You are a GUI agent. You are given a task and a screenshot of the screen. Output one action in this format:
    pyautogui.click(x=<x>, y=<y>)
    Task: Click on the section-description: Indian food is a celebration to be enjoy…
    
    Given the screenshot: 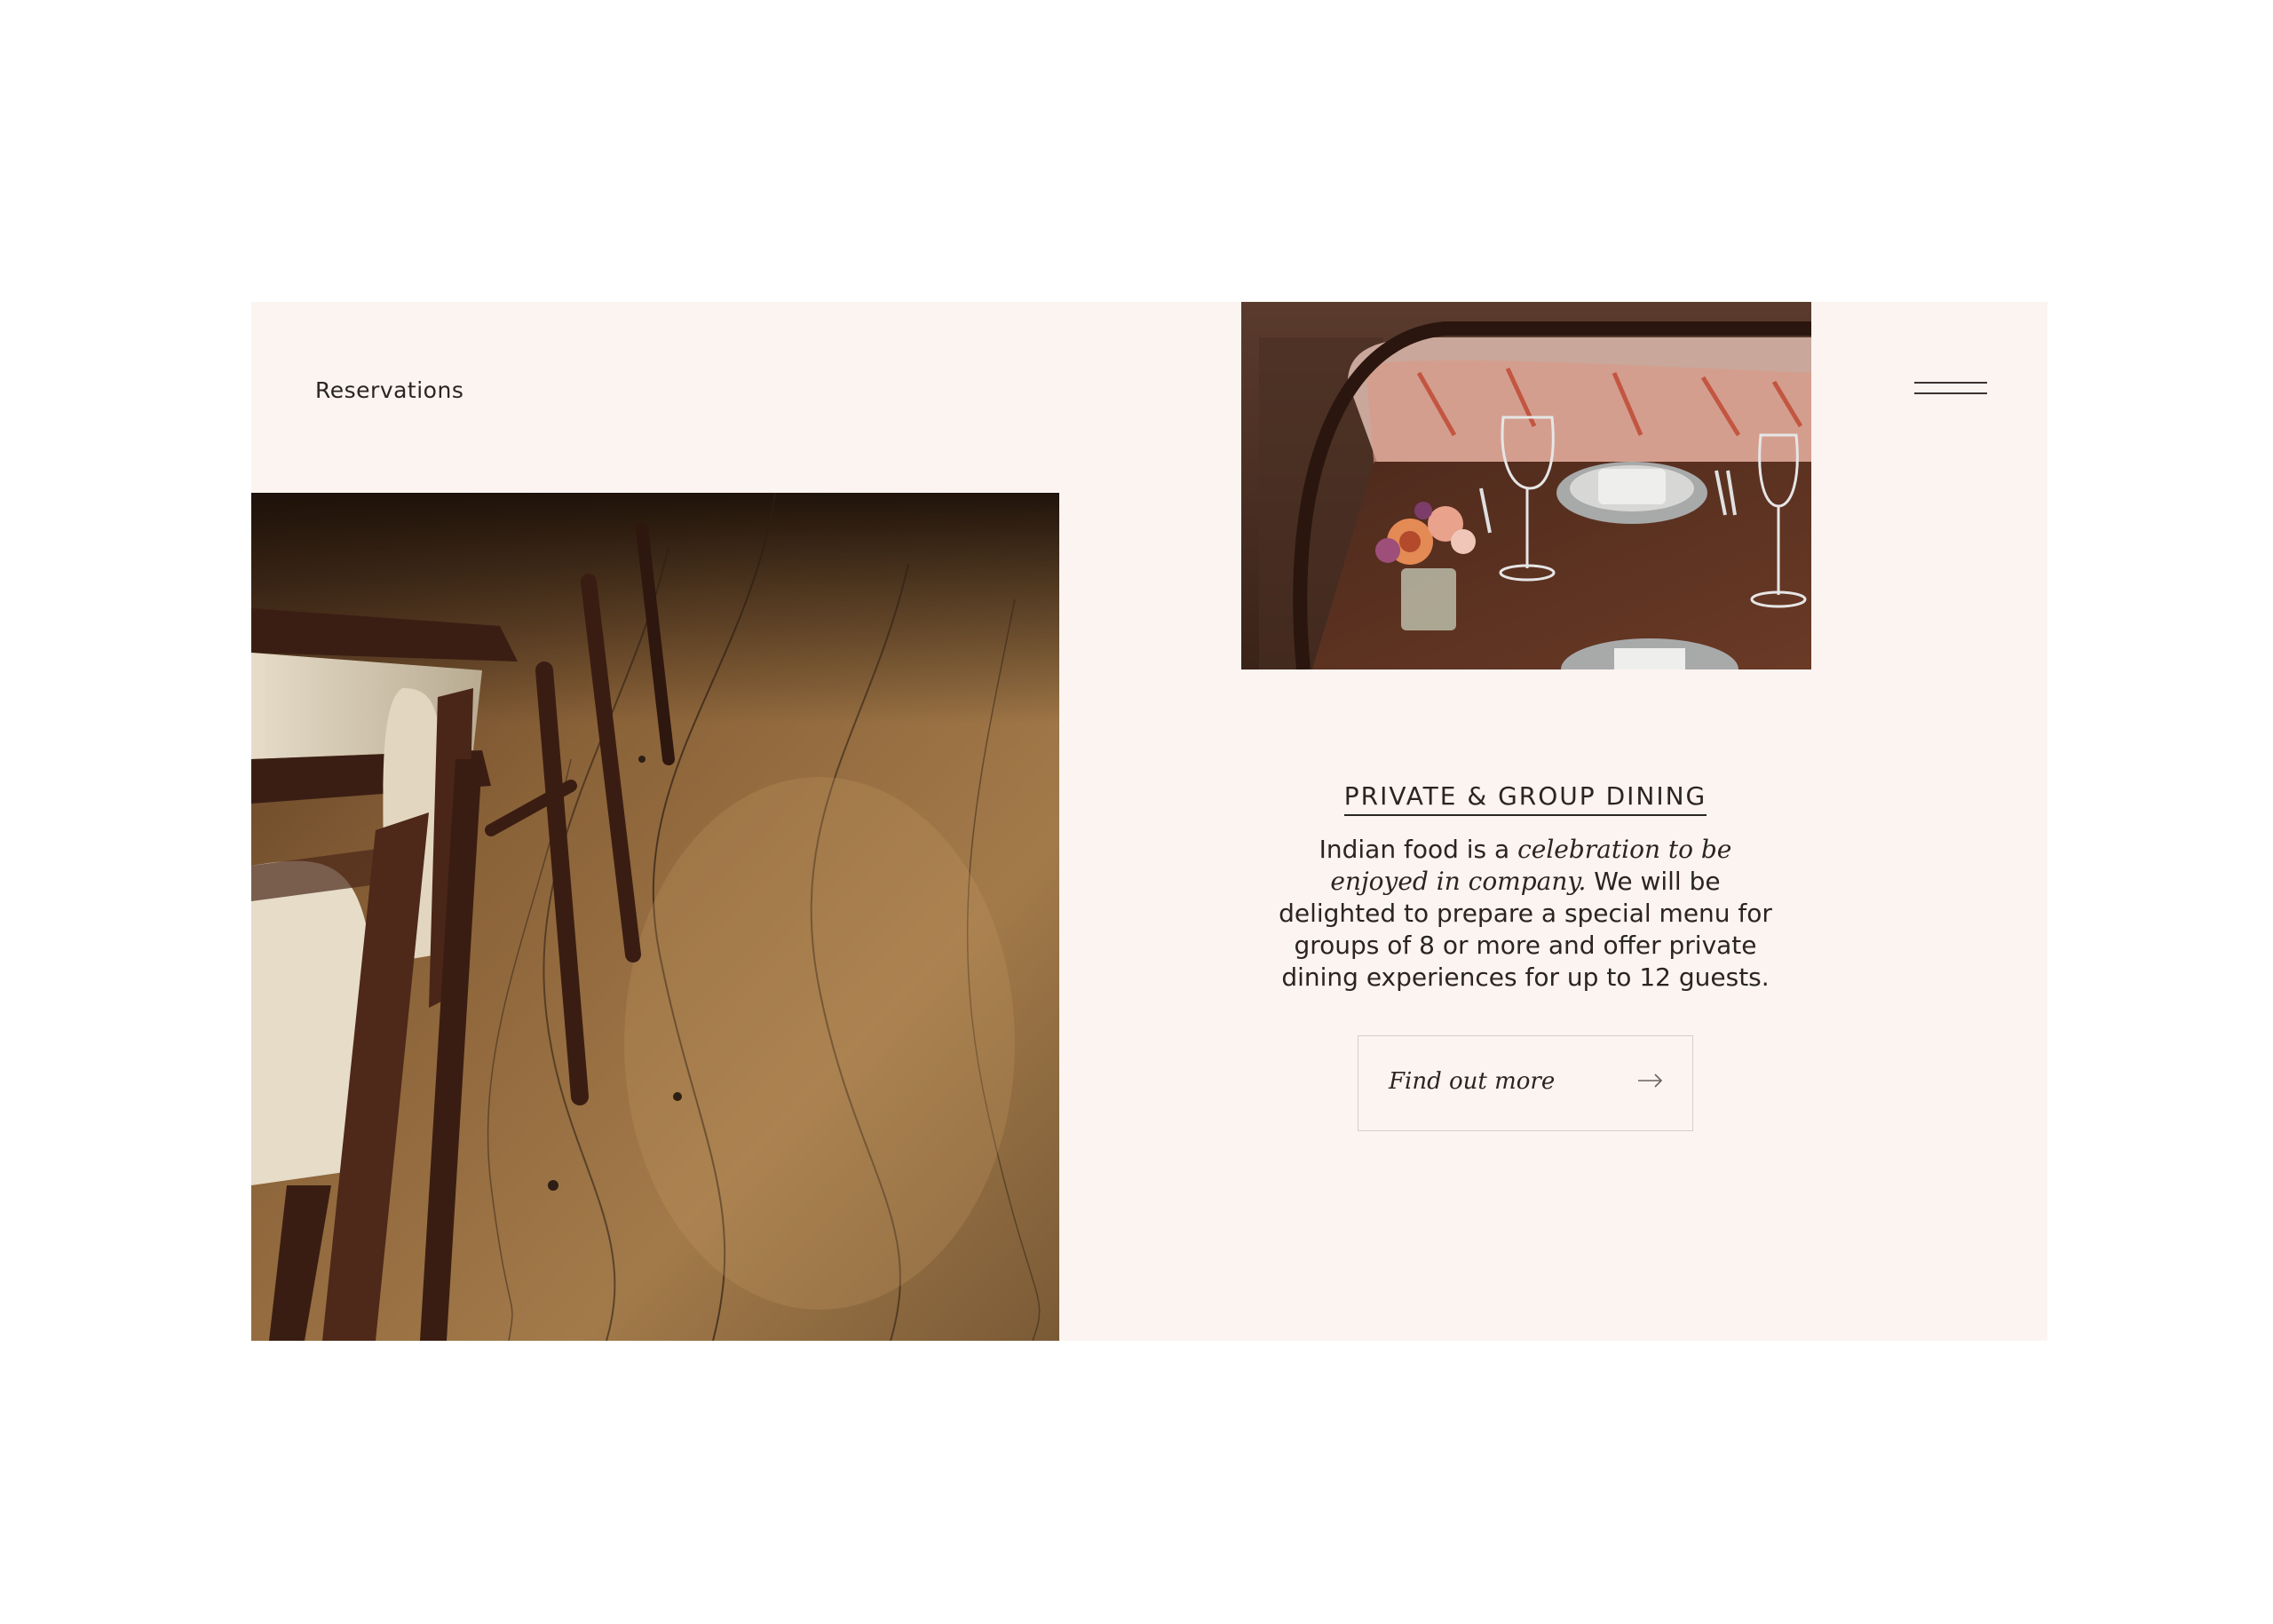 What is the action you would take?
    pyautogui.click(x=1525, y=914)
    